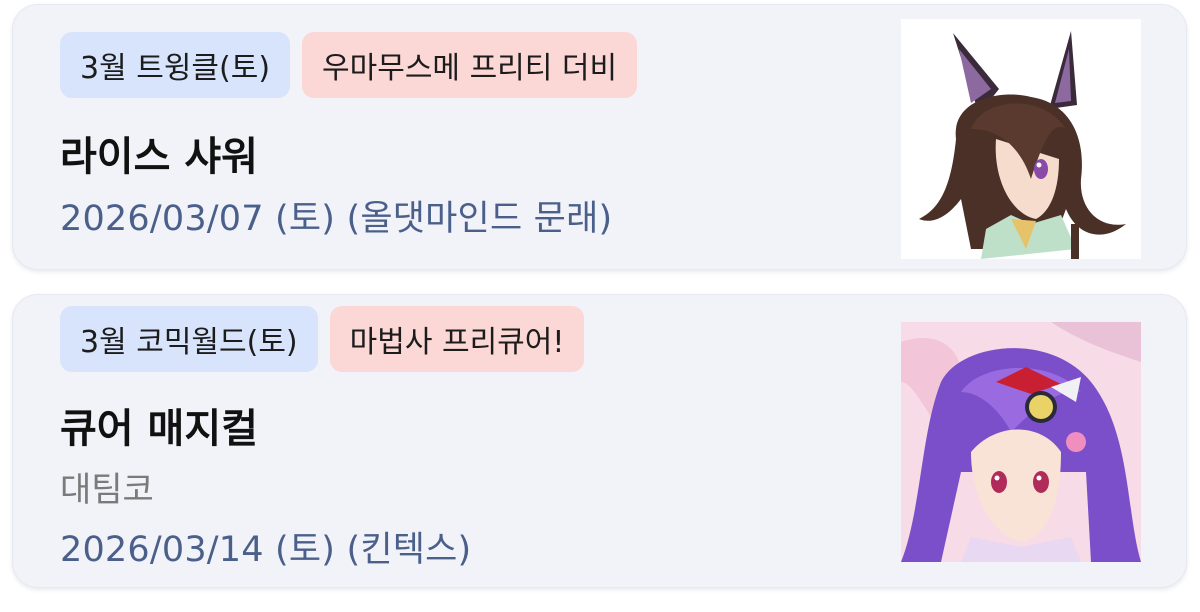 The height and width of the screenshot is (612, 1200). Describe the element at coordinates (470, 65) in the screenshot. I see `series-tag: 우마무스메 프리티 더비` at that location.